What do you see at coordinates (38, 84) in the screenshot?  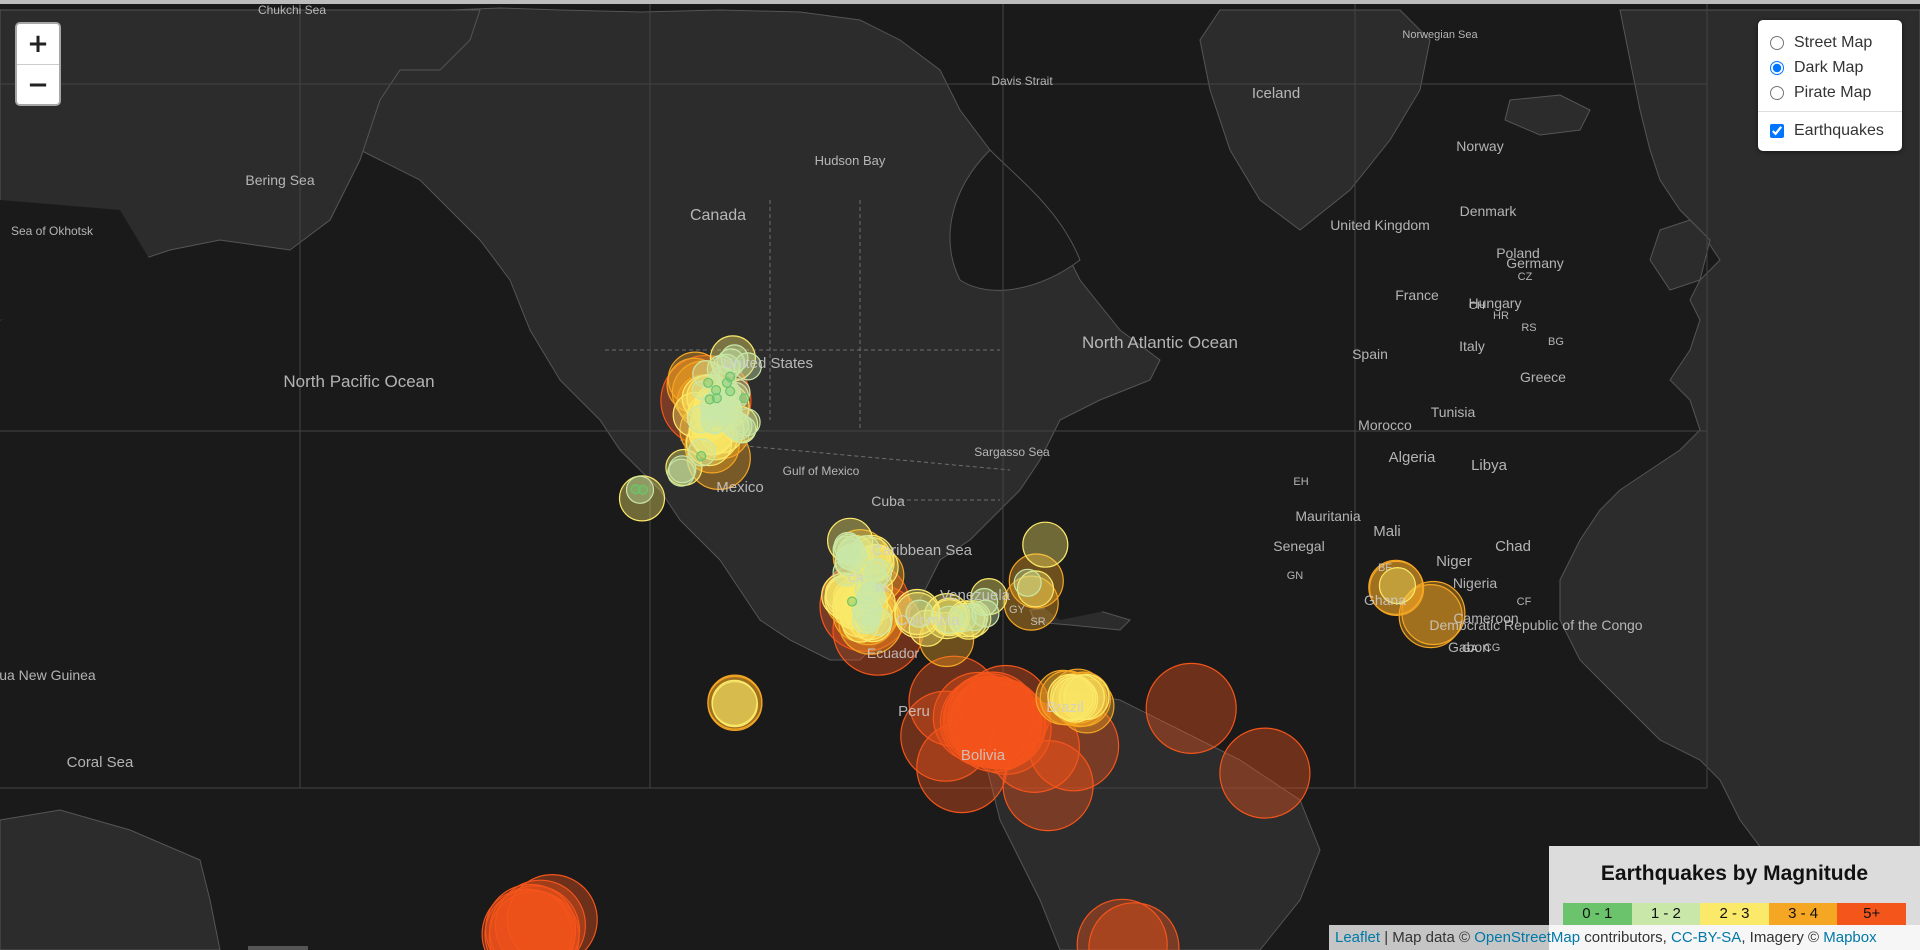 I see `zoom-out-button: −` at bounding box center [38, 84].